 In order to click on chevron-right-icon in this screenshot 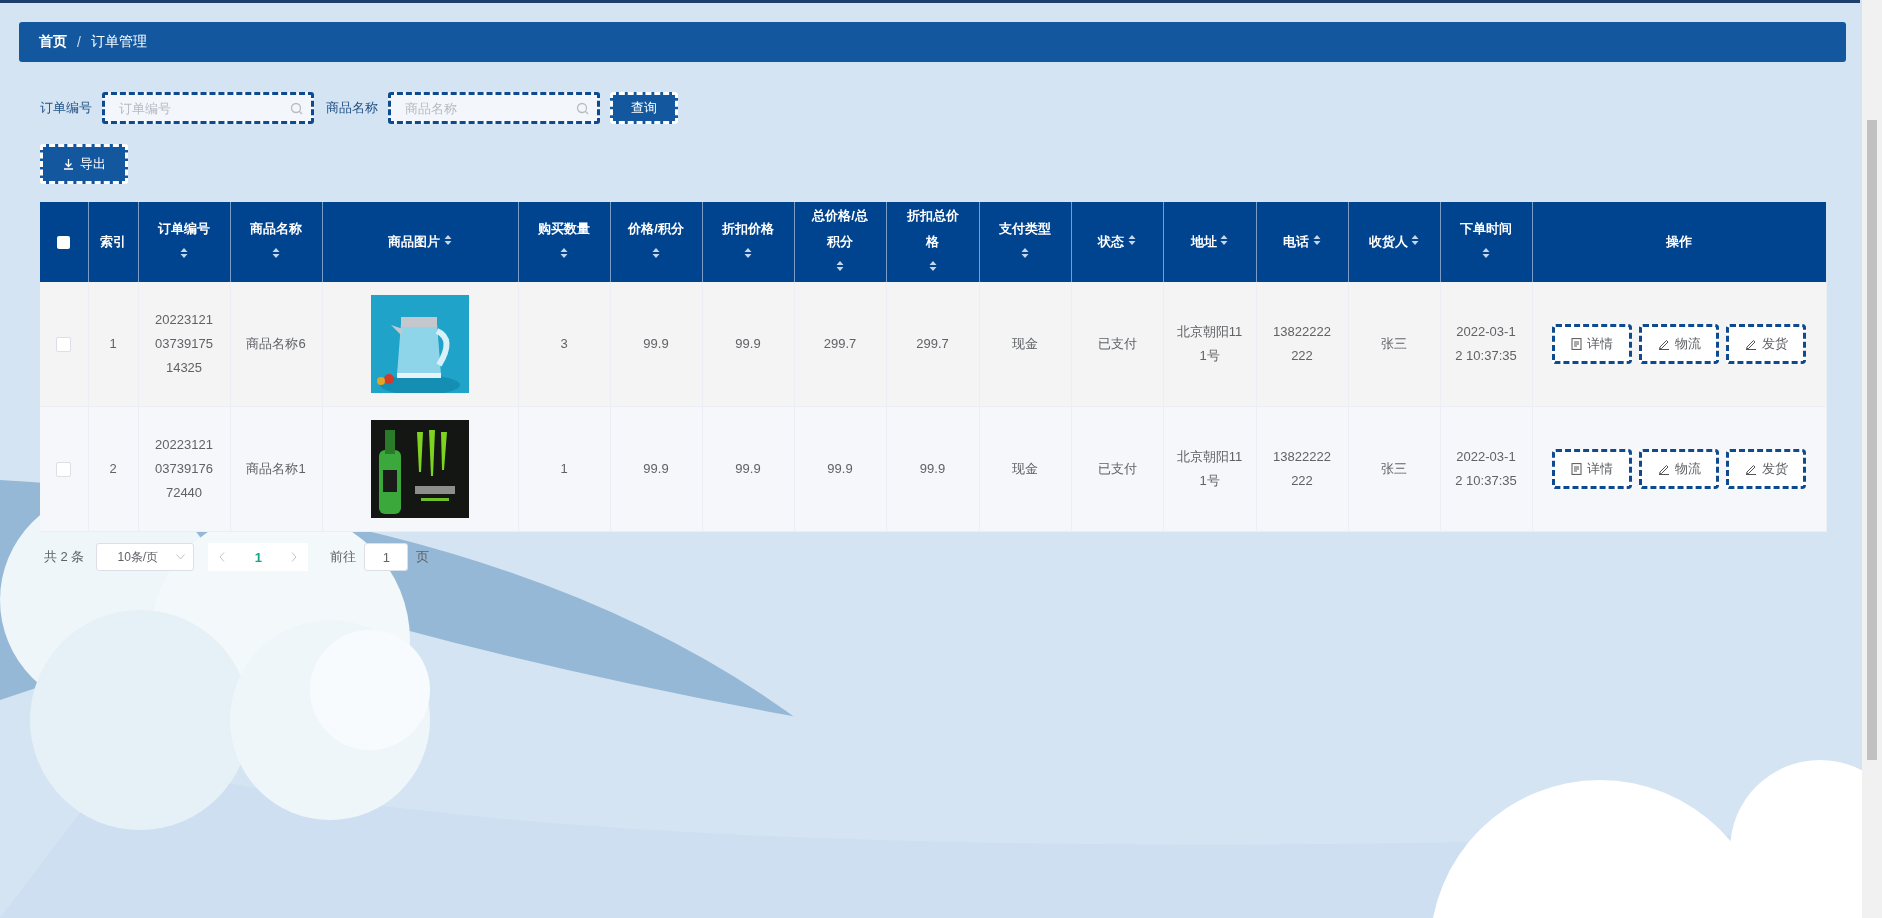, I will do `click(294, 557)`.